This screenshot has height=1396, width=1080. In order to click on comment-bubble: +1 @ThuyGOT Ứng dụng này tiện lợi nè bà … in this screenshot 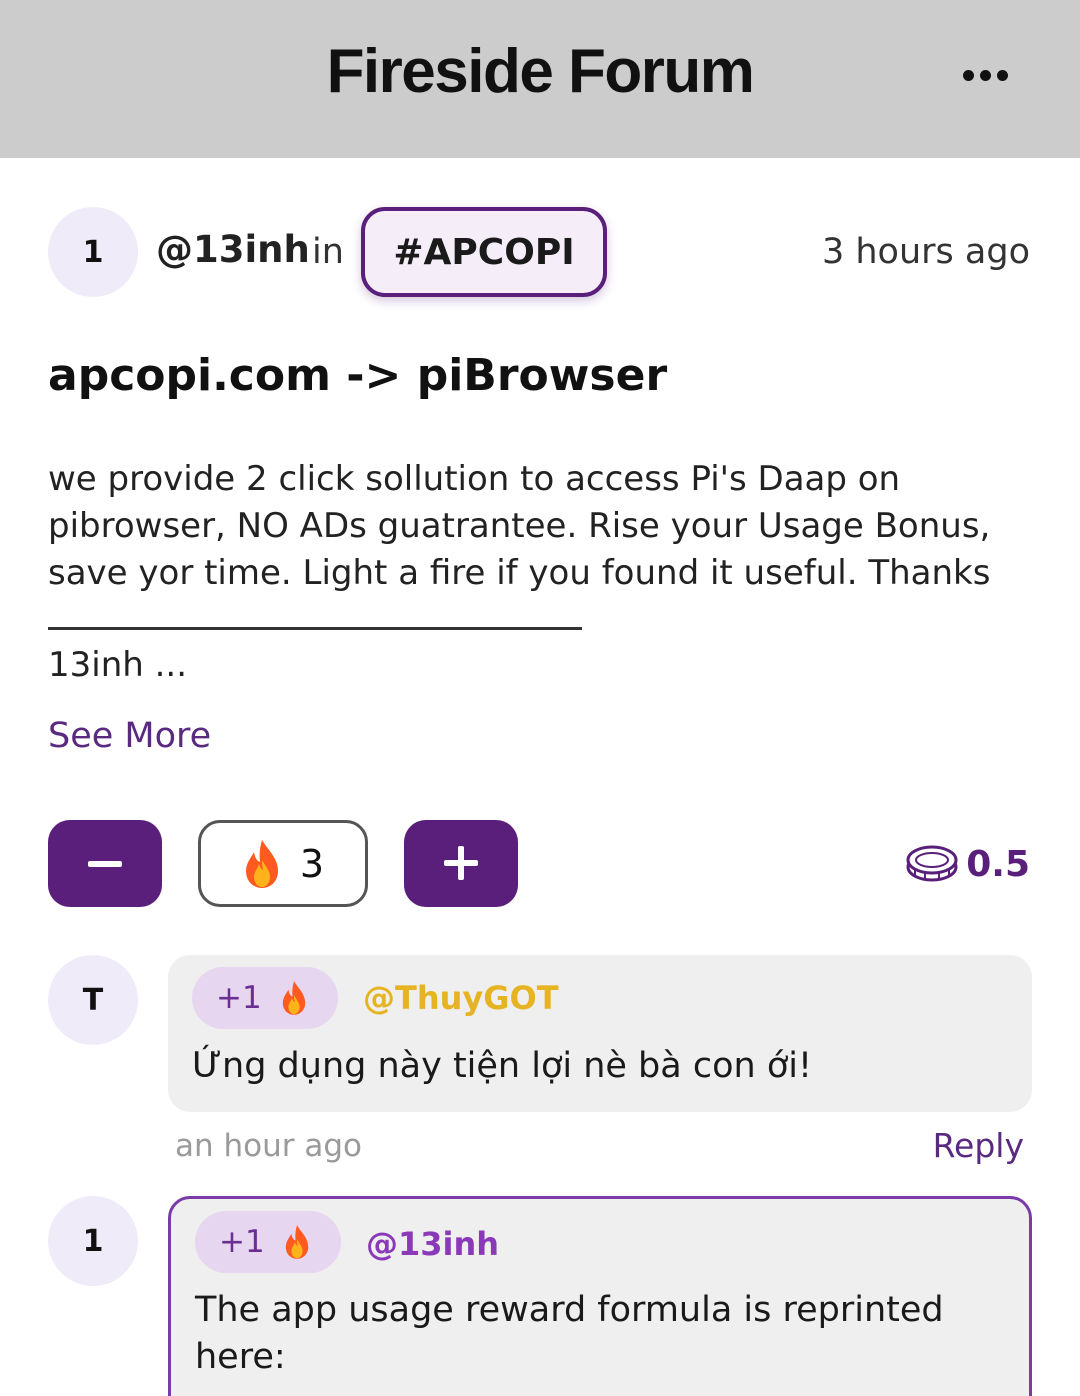, I will do `click(600, 1033)`.